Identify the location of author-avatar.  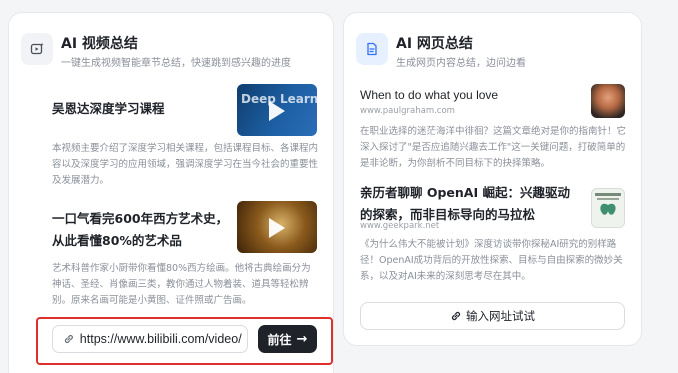
(608, 101).